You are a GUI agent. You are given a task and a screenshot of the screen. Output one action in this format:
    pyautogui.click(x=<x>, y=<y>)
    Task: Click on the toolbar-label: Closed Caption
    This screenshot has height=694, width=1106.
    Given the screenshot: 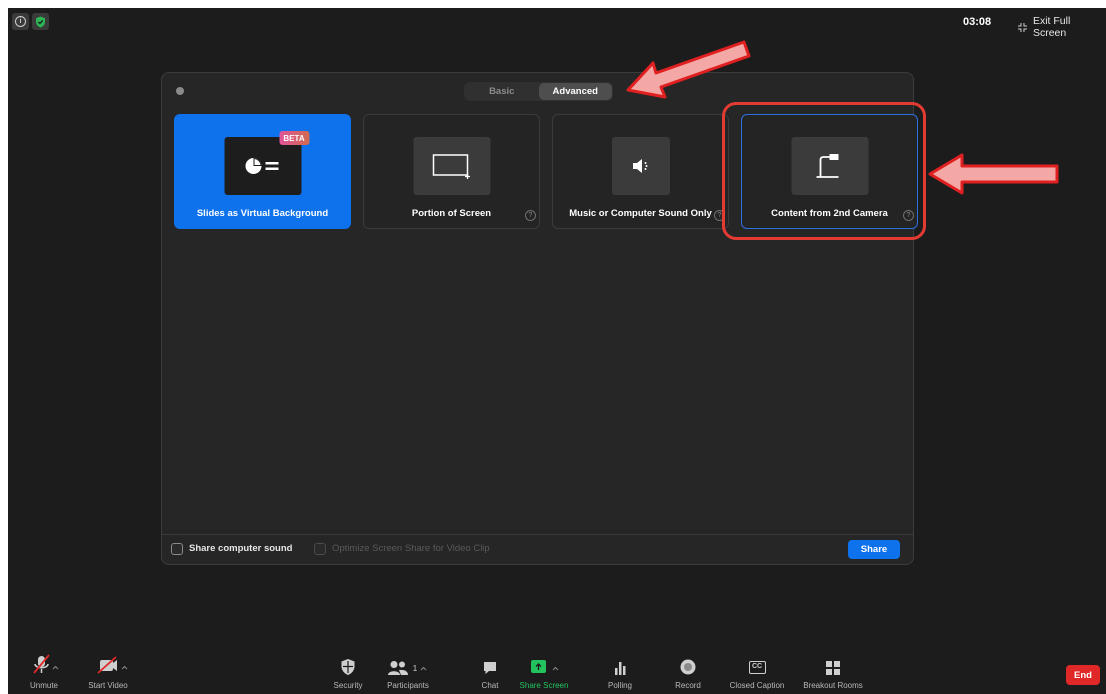 What is the action you would take?
    pyautogui.click(x=757, y=685)
    